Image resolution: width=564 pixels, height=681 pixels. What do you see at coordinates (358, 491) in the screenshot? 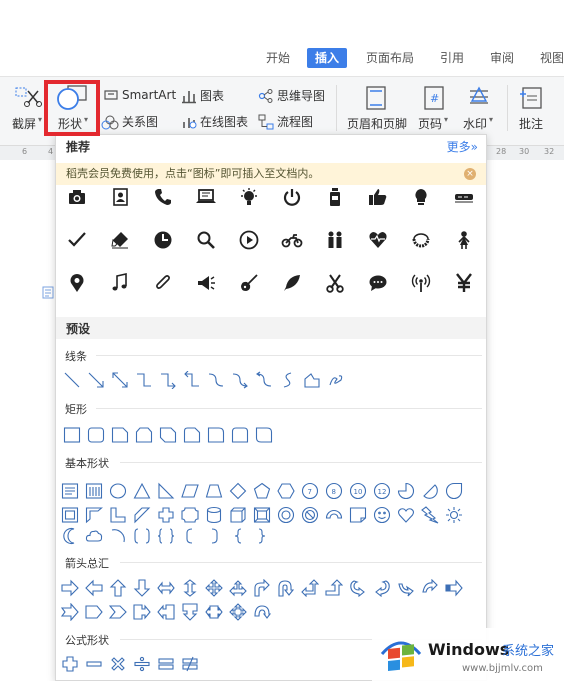
I see `decagon-shape: 10` at bounding box center [358, 491].